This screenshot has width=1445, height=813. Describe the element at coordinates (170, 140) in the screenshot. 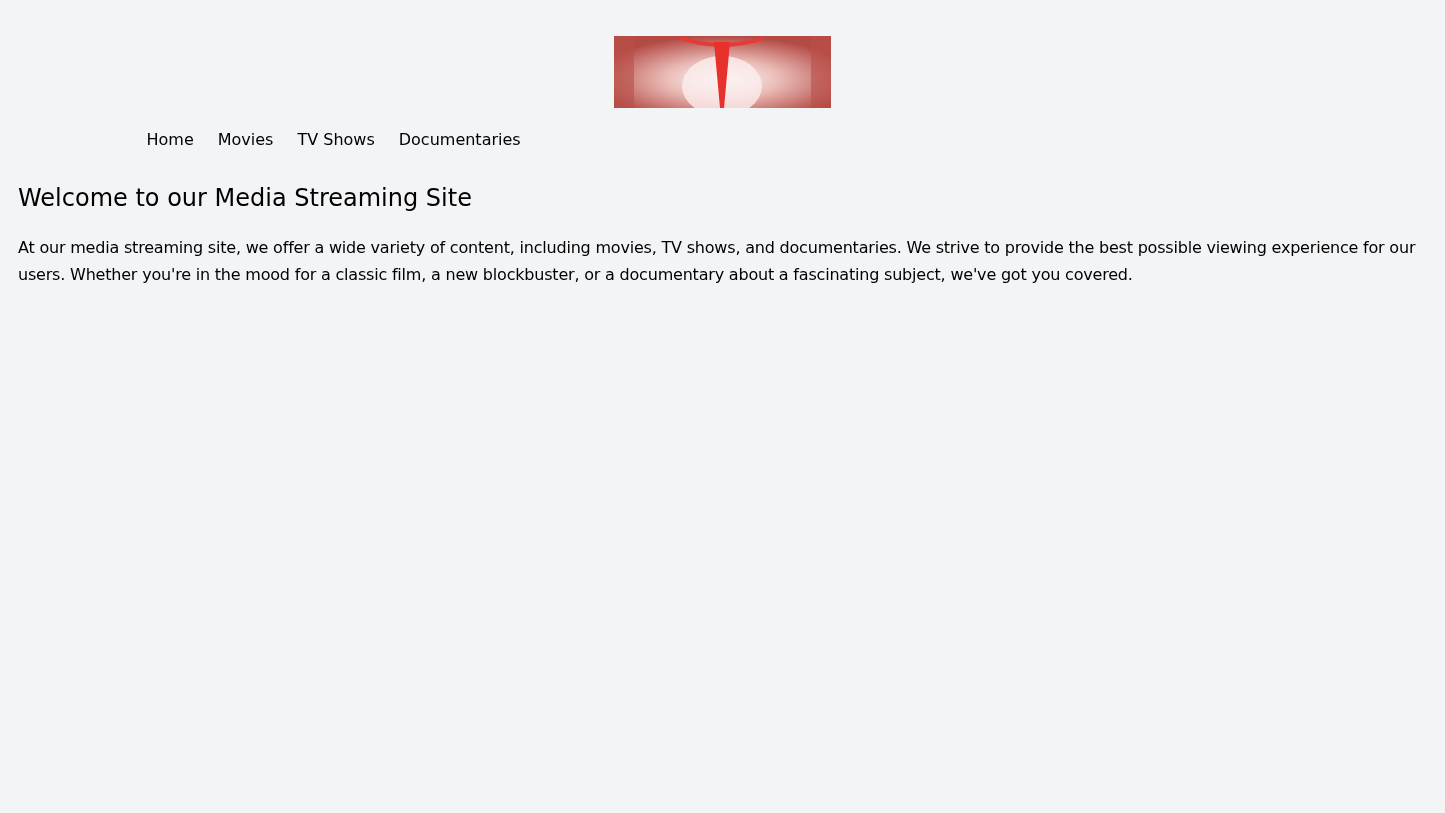

I see `nav-link: Home` at that location.